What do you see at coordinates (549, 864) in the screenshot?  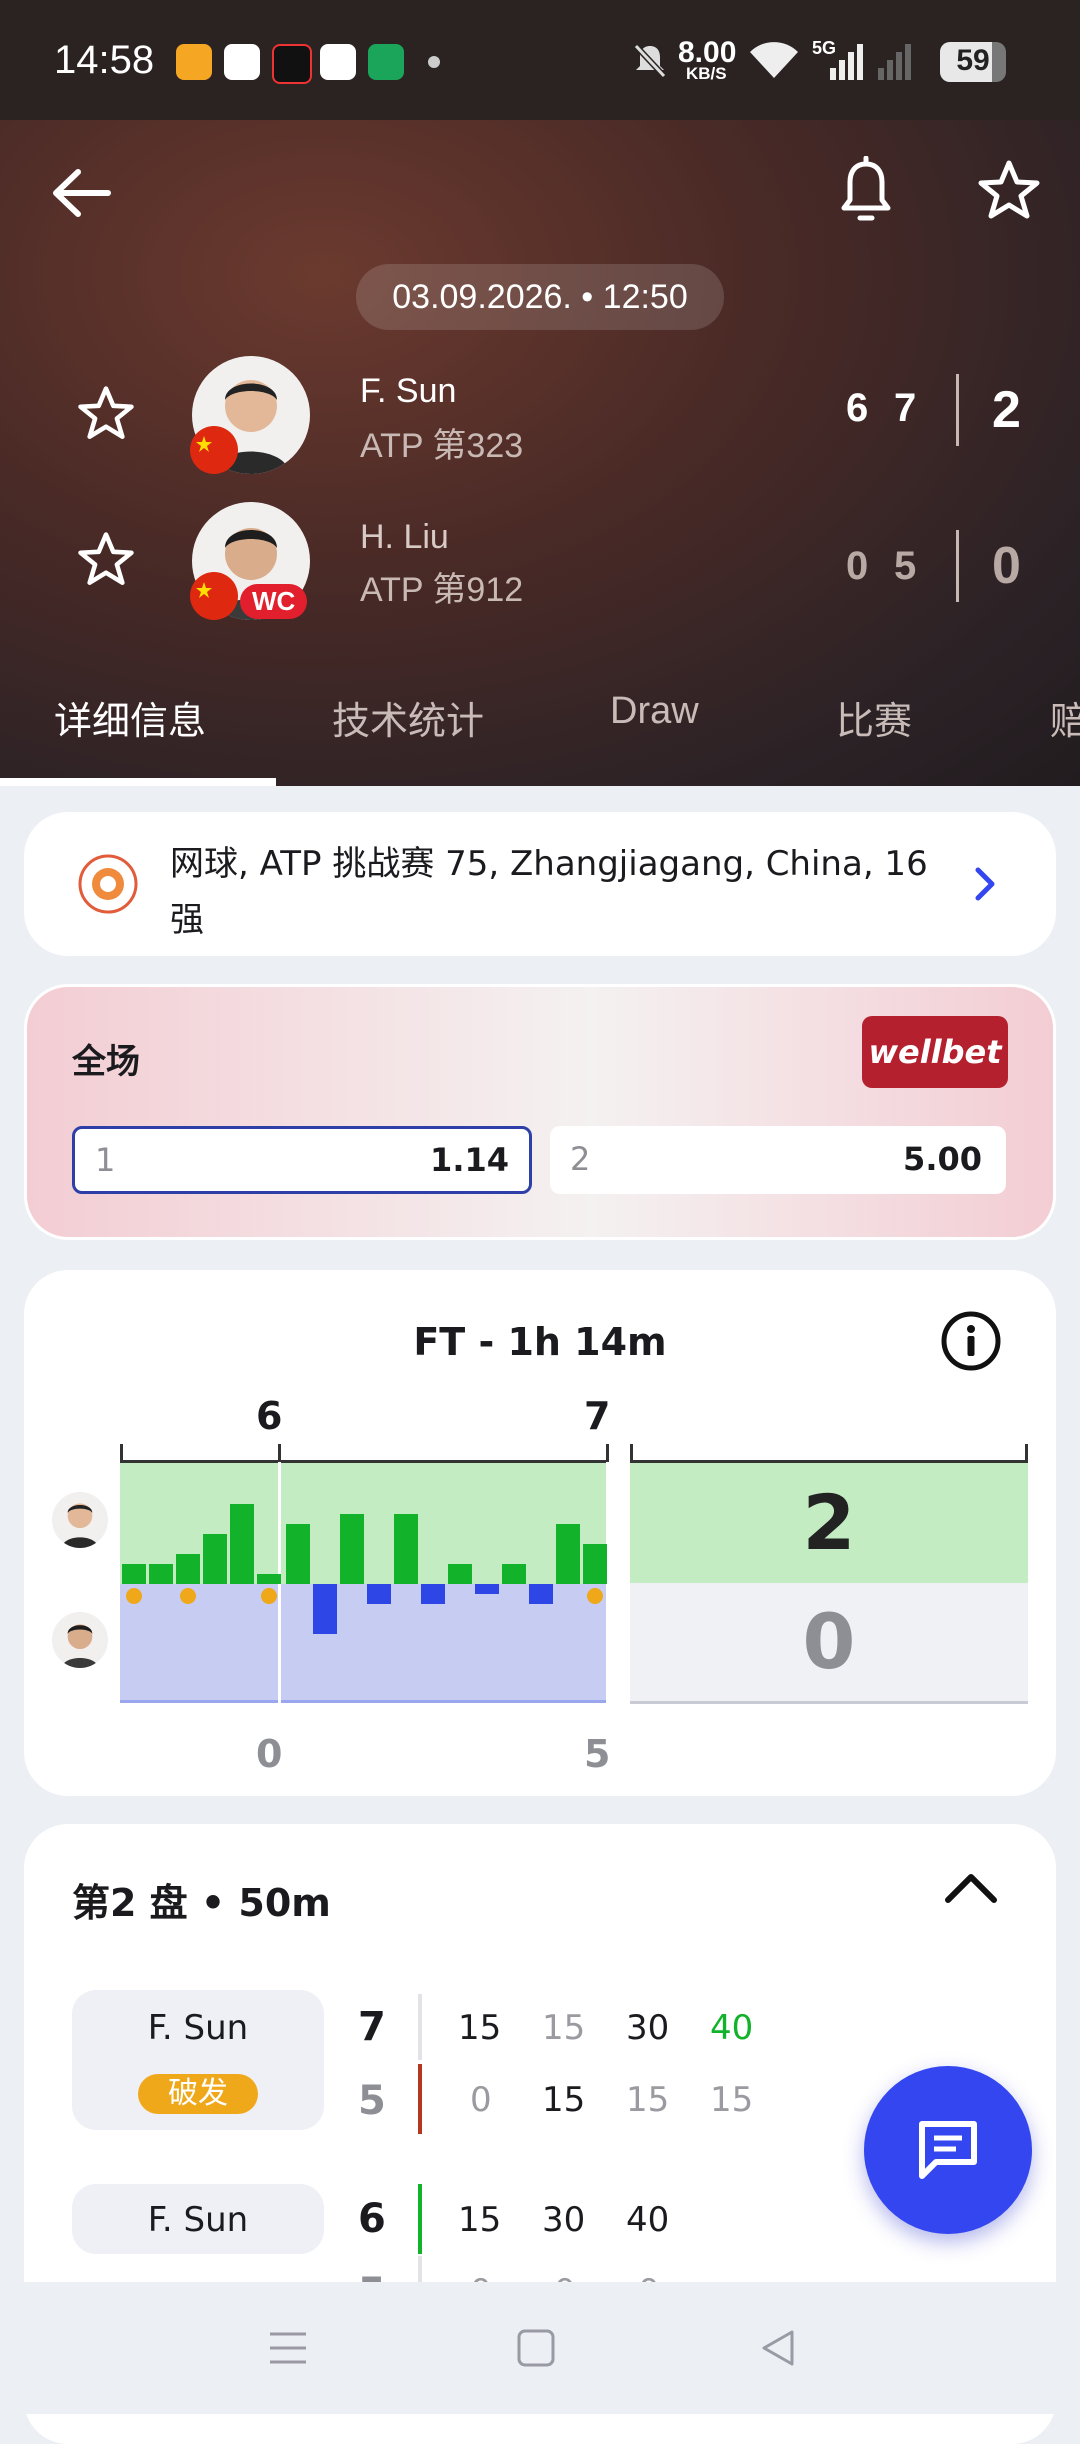 I see `tournament-name-line1: 网球, ATP 挑战赛 75, Zhangjiagang, China, 16` at bounding box center [549, 864].